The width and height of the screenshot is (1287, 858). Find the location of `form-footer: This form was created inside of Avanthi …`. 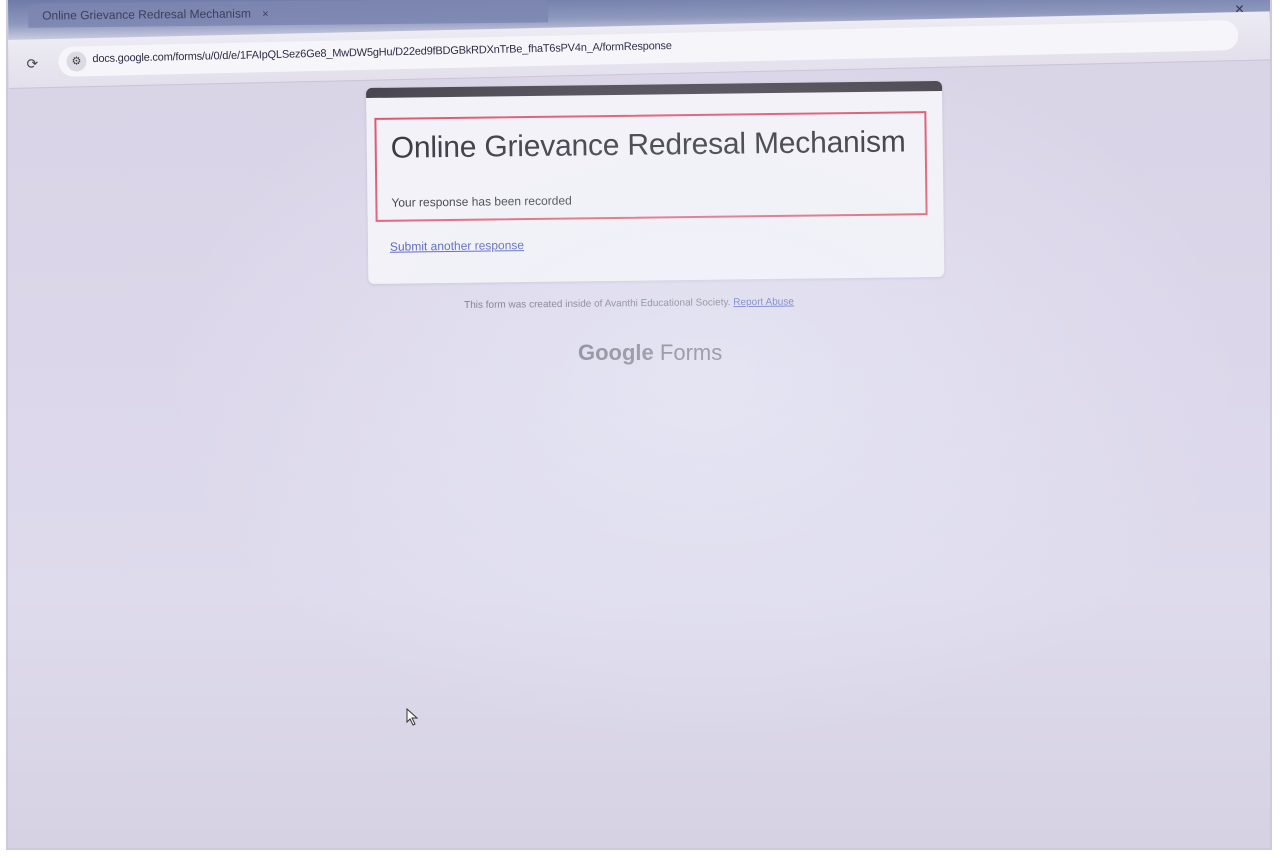

form-footer: This form was created inside of Avanthi … is located at coordinates (629, 304).